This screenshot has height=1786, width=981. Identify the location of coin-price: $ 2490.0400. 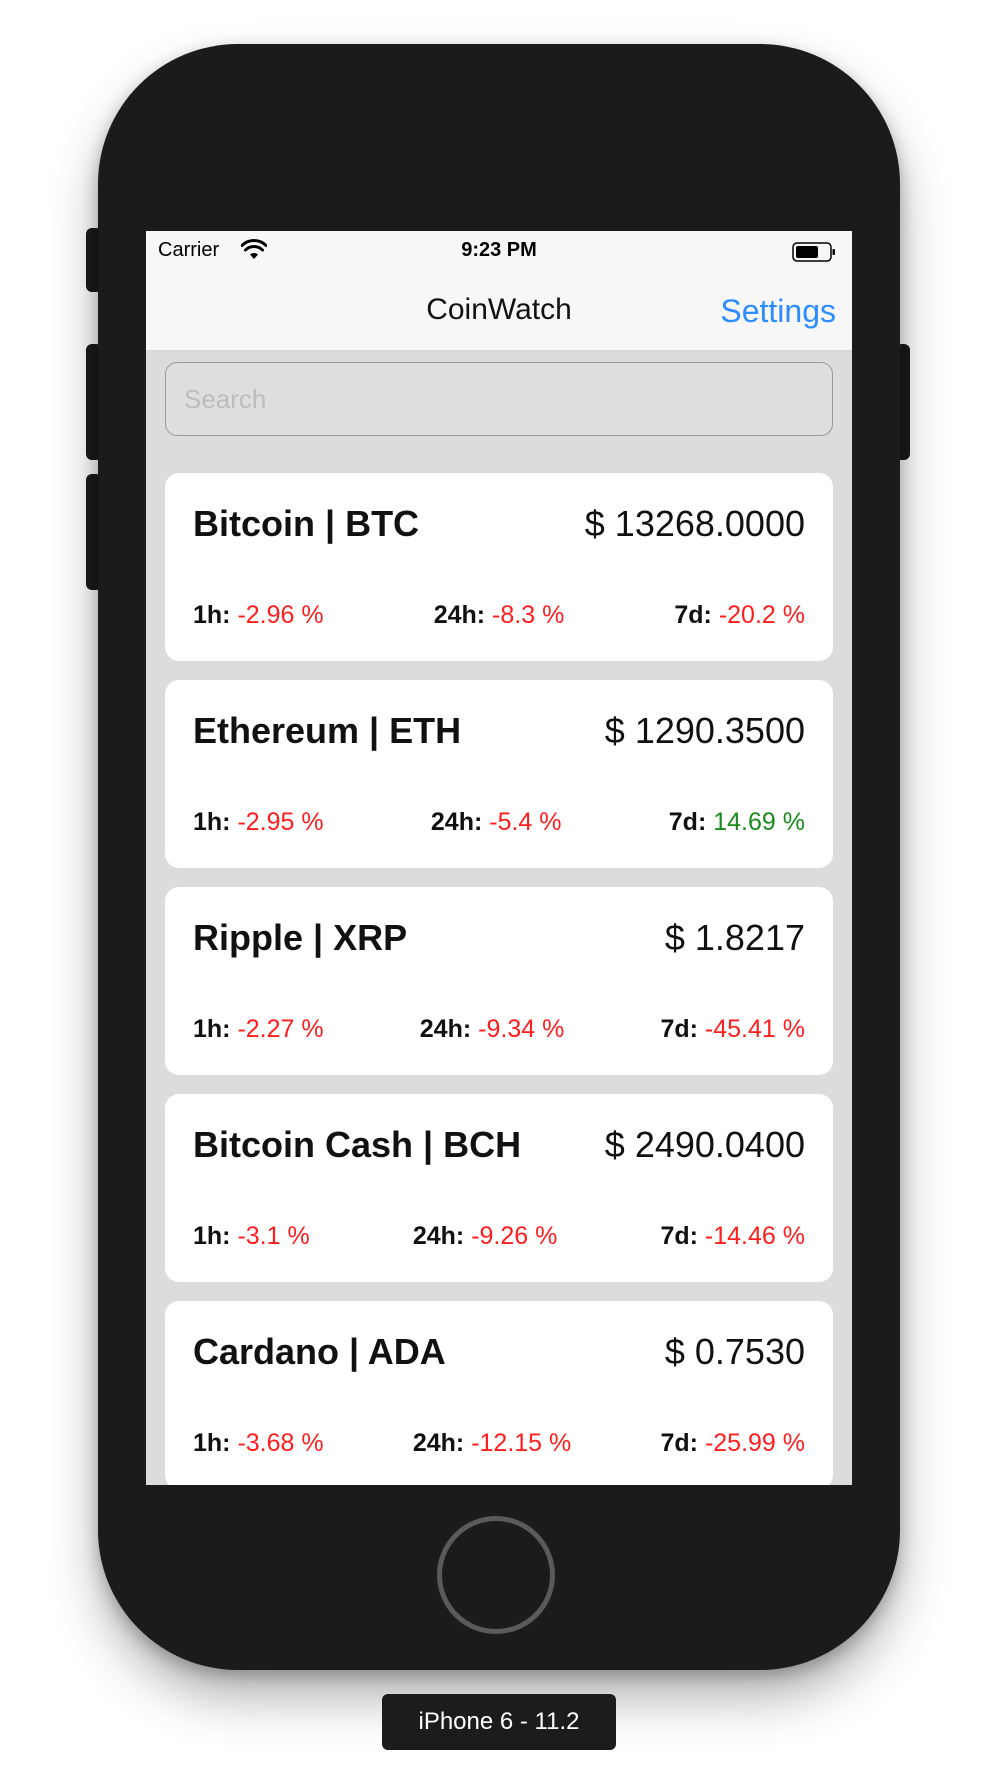
(704, 1144).